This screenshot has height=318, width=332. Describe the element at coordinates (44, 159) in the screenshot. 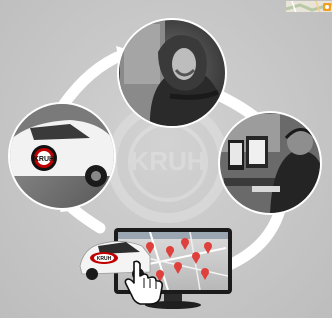

I see `car-door-logo-text: KRUH` at that location.